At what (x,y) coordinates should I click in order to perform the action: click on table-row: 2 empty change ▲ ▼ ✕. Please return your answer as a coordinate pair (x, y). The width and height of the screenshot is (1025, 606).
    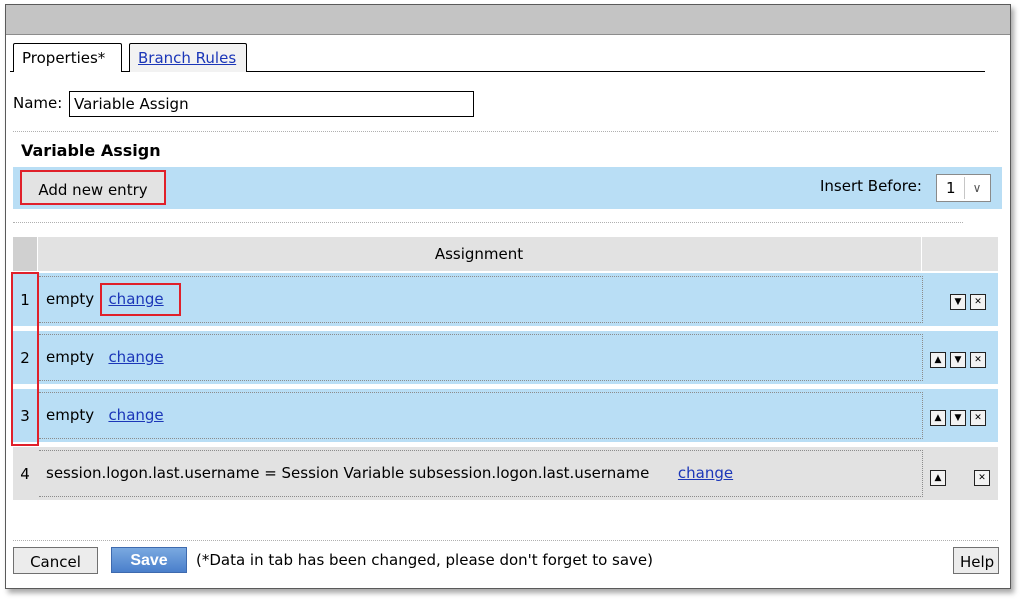
    Looking at the image, I should click on (505, 357).